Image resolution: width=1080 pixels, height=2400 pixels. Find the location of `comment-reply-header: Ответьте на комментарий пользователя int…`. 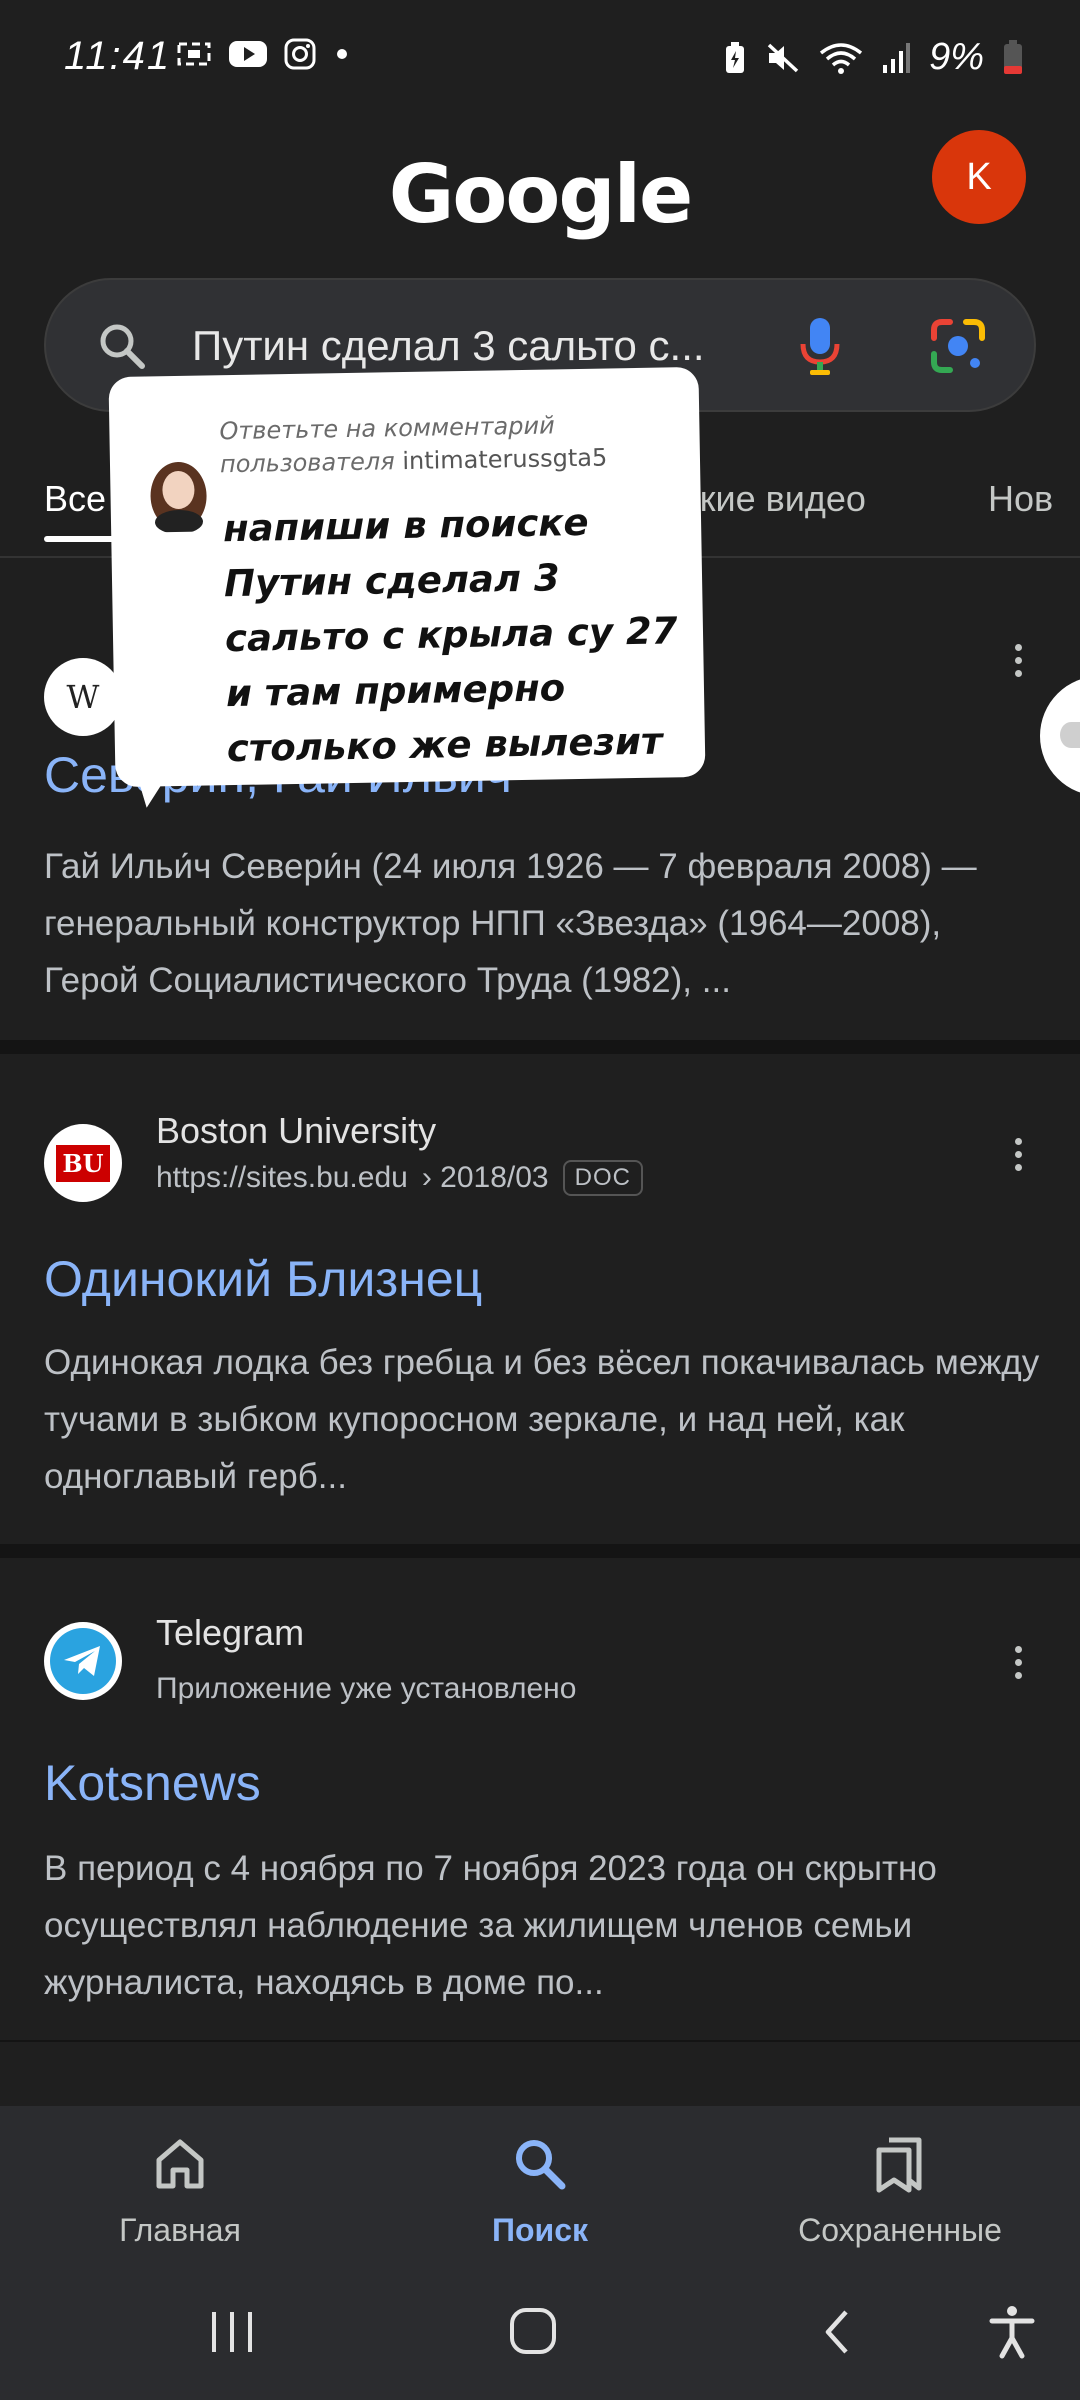

comment-reply-header: Ответьте на комментарий пользователя int… is located at coordinates (449, 444).